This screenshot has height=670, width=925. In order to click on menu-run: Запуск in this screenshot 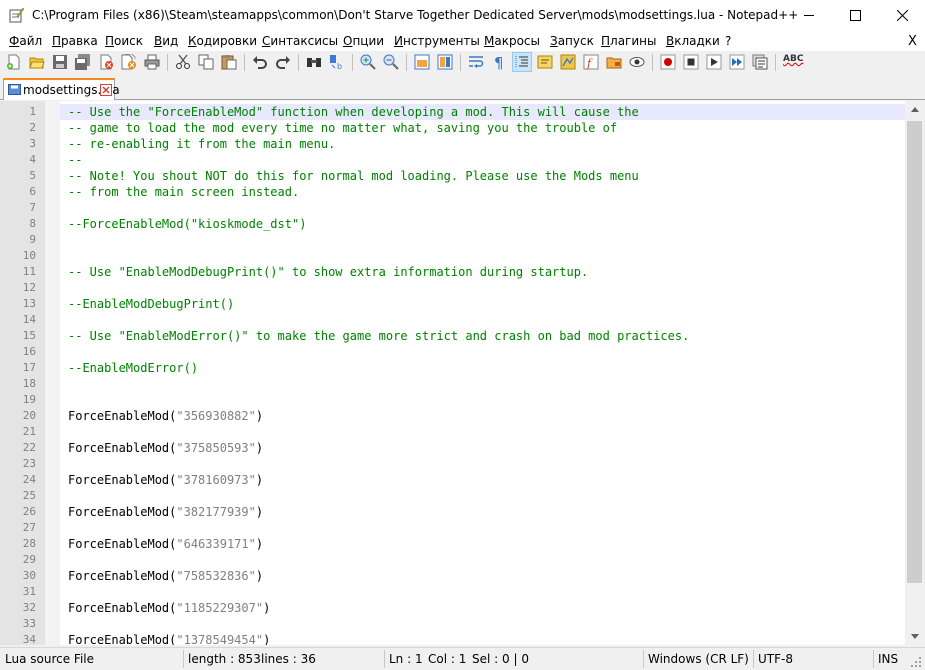, I will do `click(572, 41)`.